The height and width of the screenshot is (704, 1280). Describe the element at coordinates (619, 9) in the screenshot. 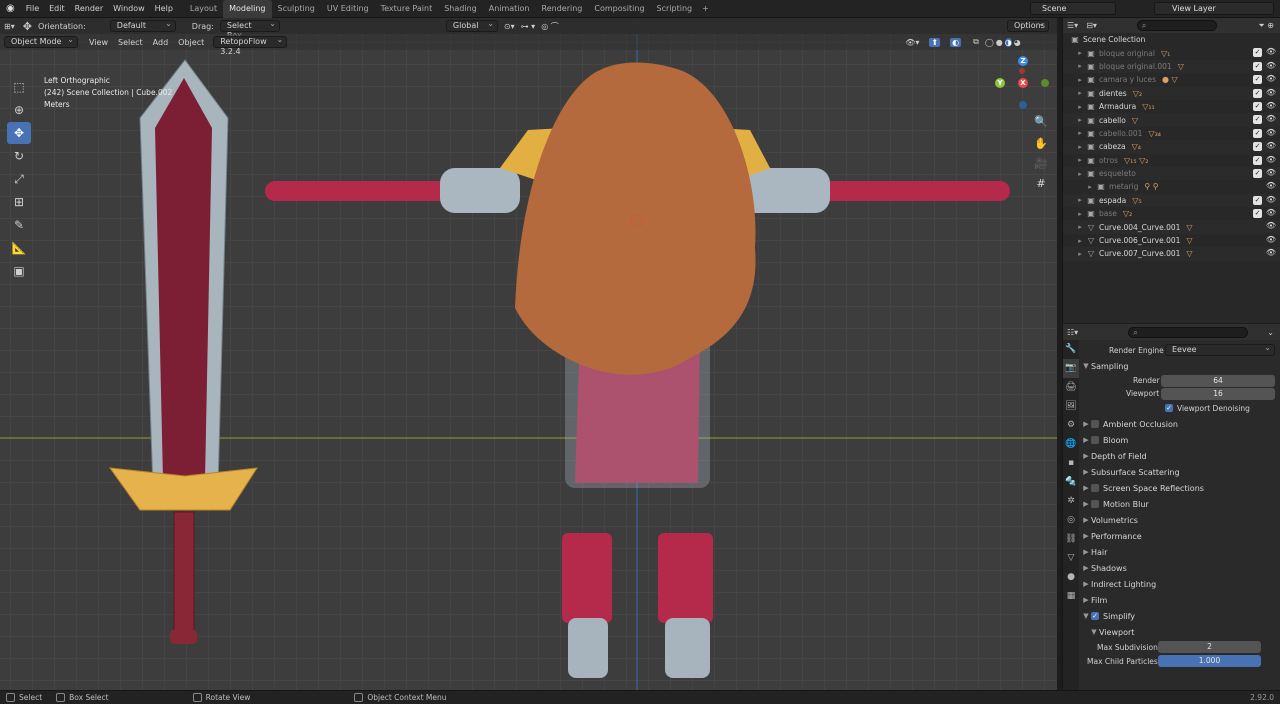

I see `tab-compositing: Compositing` at that location.